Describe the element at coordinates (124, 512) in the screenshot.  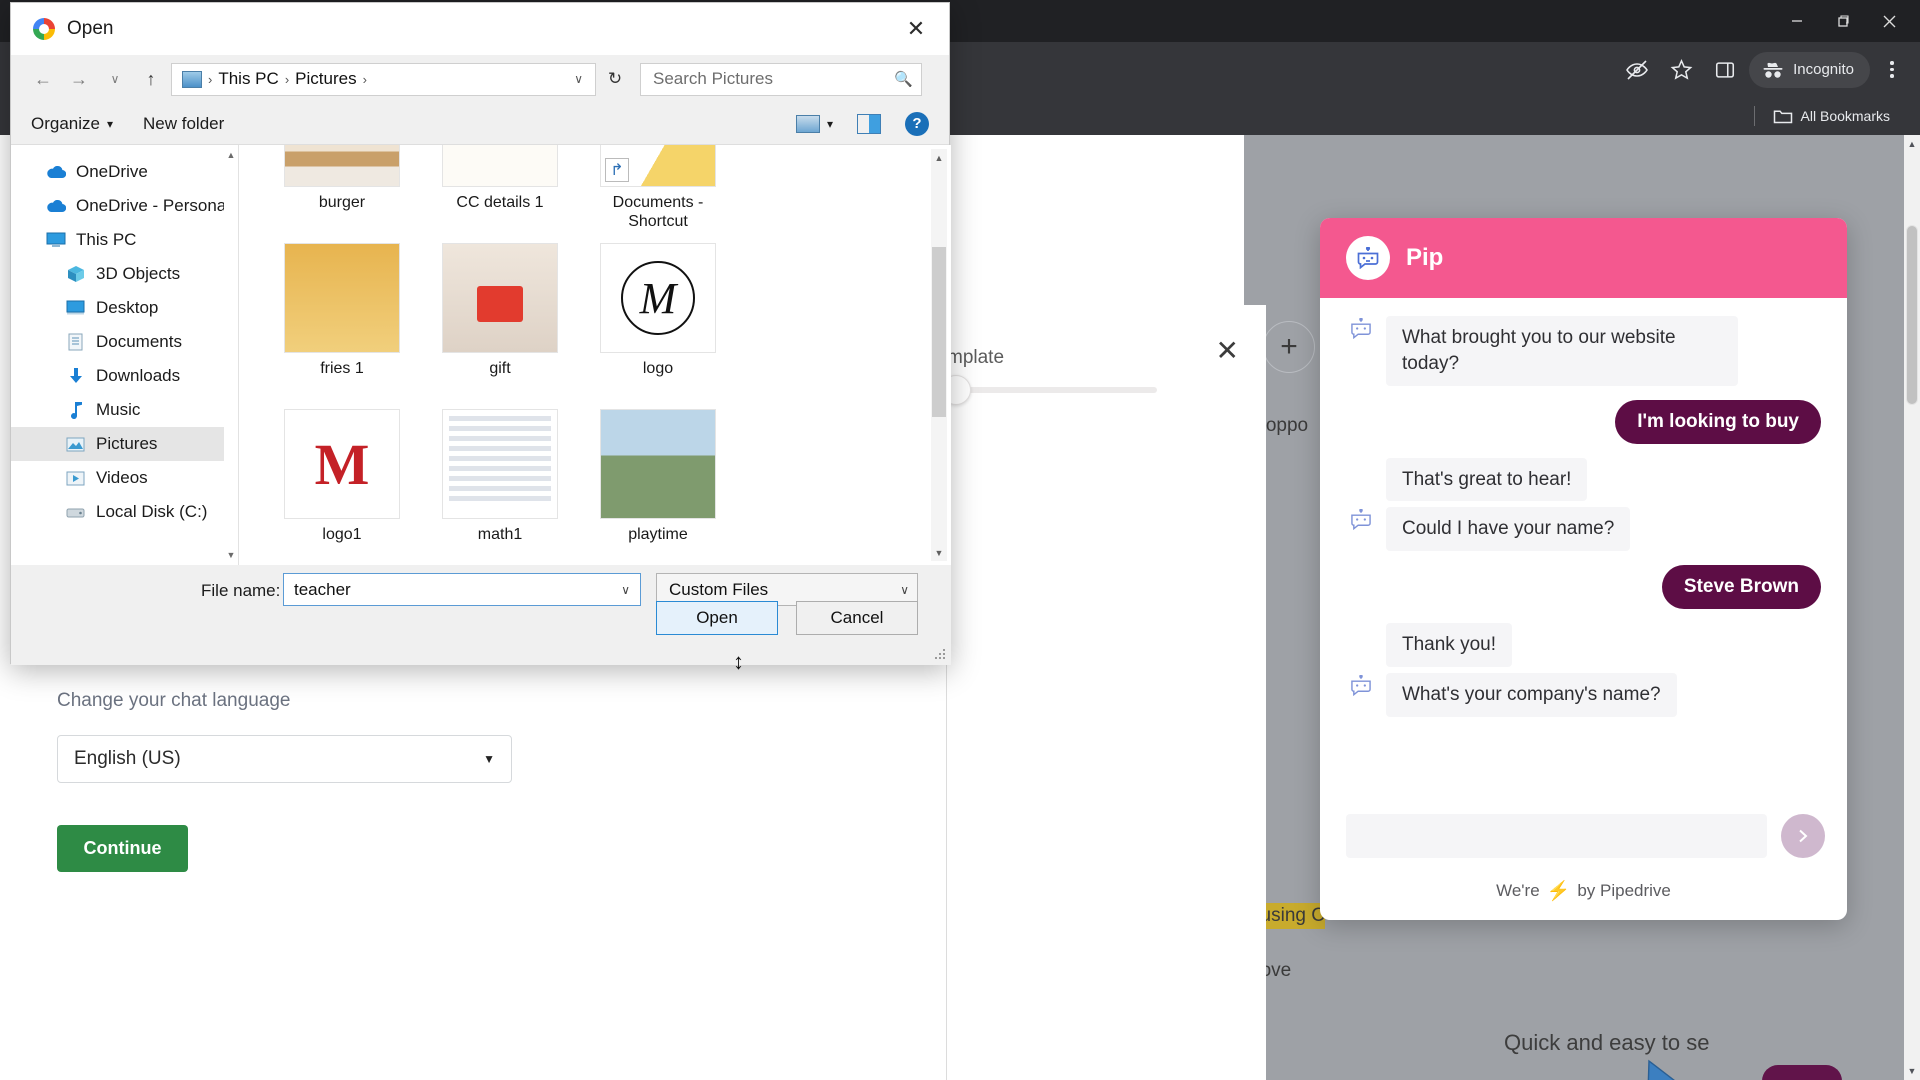
I see `sidebar-item-local-disk-c: Local Disk (C:)` at that location.